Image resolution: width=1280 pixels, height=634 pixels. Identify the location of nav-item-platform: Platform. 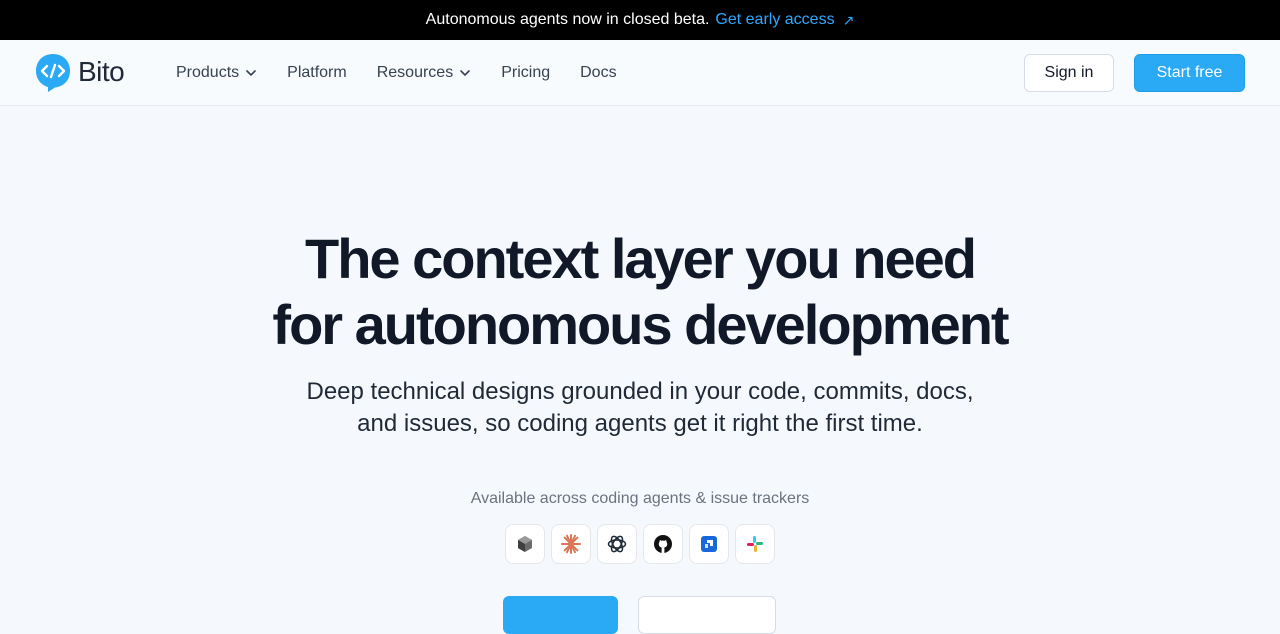
(317, 73).